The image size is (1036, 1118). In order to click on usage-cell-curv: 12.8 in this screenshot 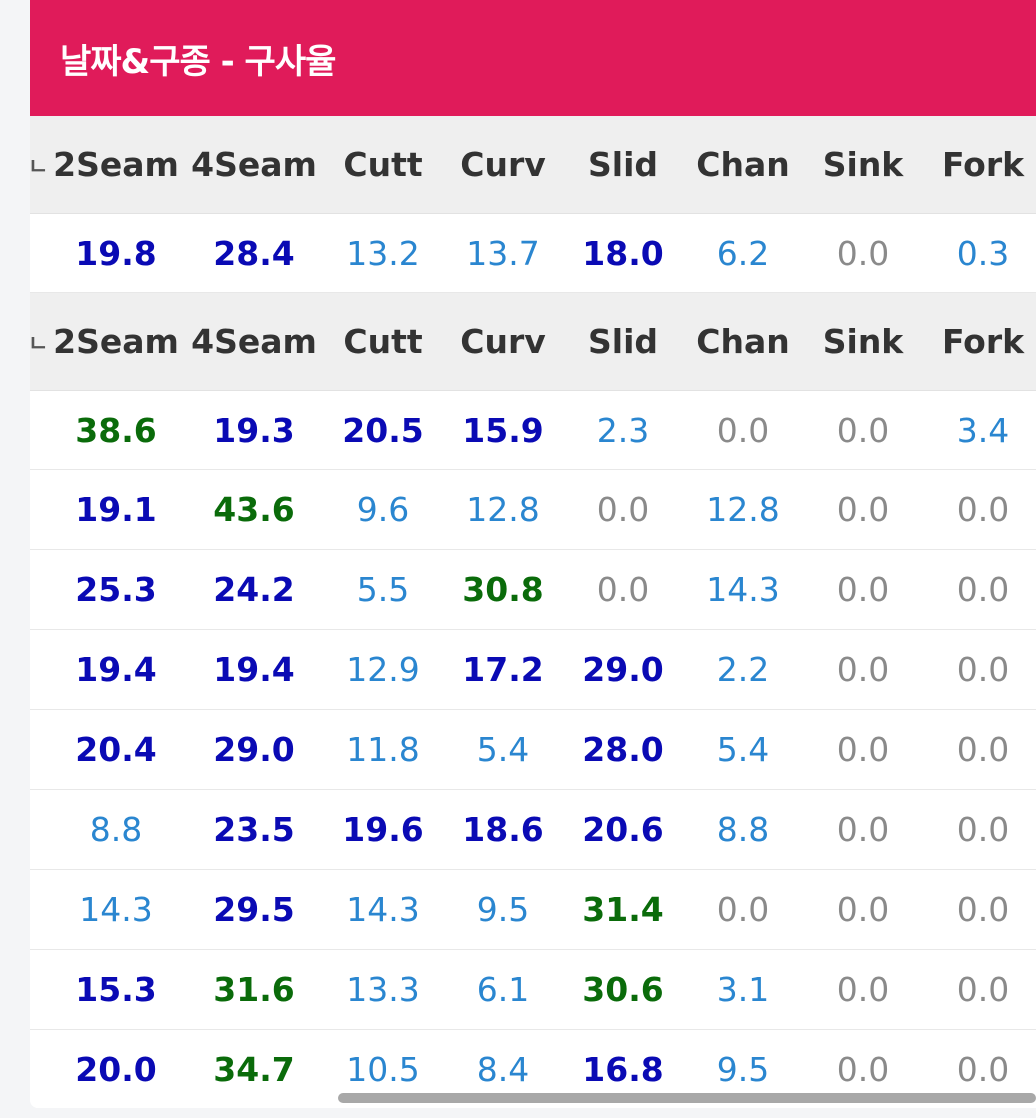, I will do `click(503, 509)`.